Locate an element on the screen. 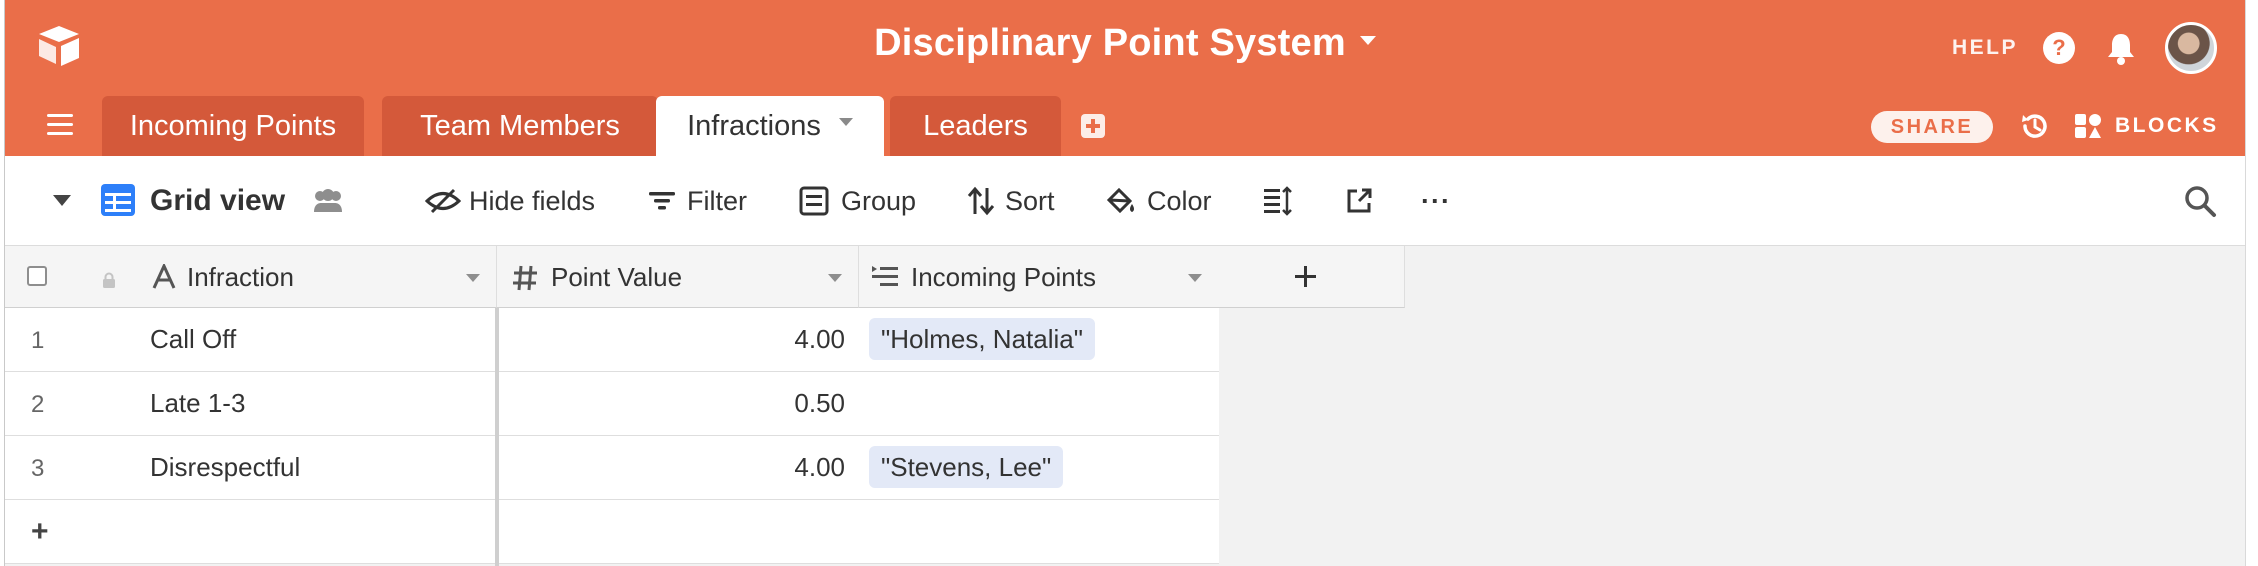  linked-record-chip: "Holmes, Natalia" is located at coordinates (982, 339).